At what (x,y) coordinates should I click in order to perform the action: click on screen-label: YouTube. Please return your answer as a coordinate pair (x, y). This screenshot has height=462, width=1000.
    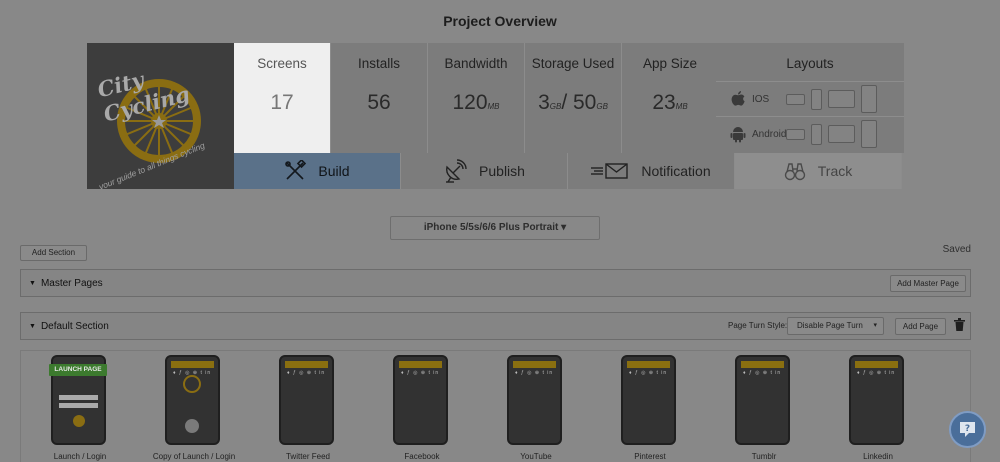
    Looking at the image, I should click on (536, 456).